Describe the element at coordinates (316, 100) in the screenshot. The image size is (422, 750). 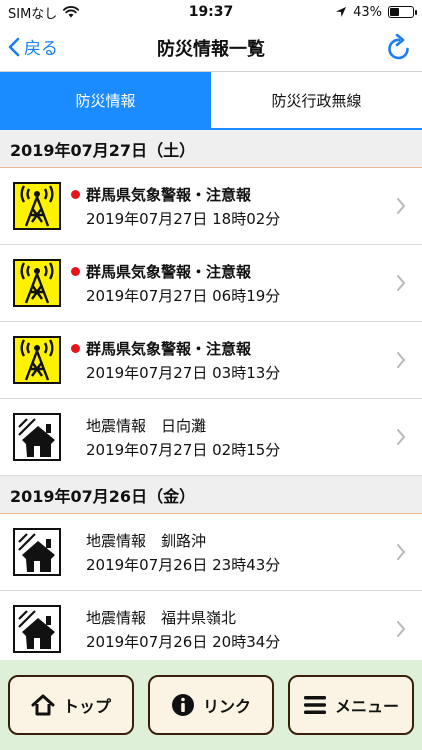
I see `tab-disaster-radio: 防災行政無線` at that location.